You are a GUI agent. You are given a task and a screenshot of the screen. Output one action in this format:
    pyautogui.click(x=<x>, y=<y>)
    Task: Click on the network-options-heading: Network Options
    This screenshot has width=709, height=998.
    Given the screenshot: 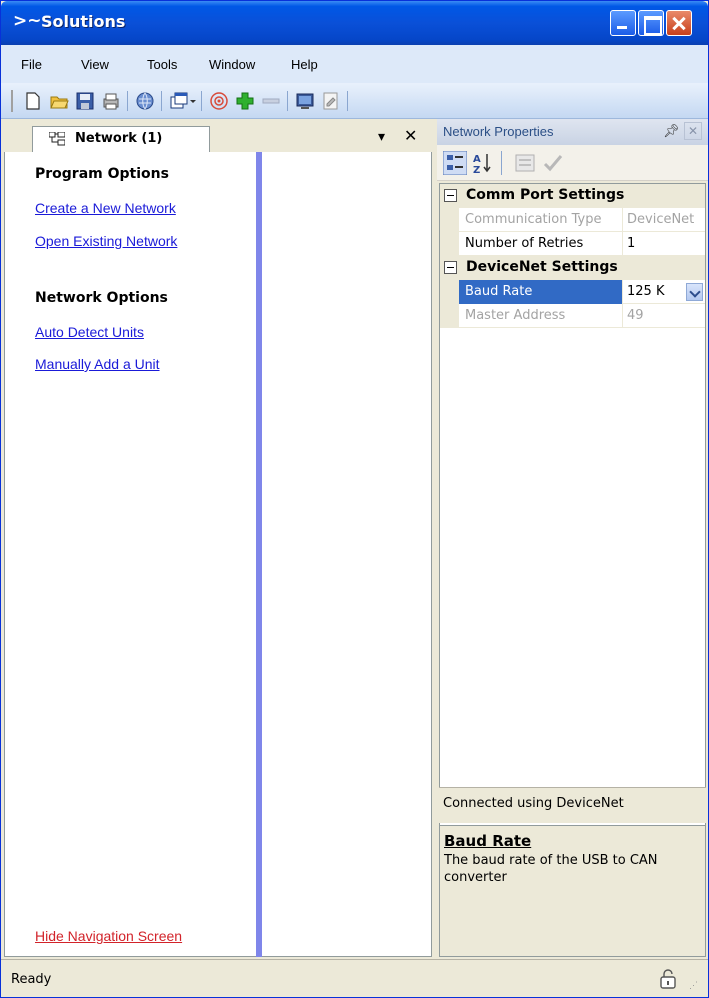 What is the action you would take?
    pyautogui.click(x=101, y=298)
    